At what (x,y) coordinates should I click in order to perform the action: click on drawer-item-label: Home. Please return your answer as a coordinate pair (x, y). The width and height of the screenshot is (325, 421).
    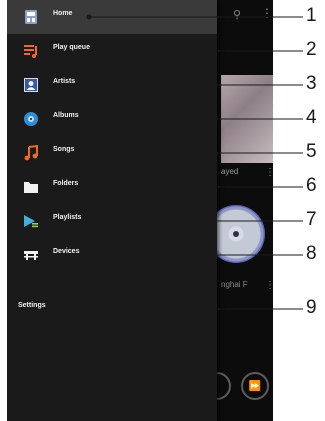
    Looking at the image, I should click on (63, 13).